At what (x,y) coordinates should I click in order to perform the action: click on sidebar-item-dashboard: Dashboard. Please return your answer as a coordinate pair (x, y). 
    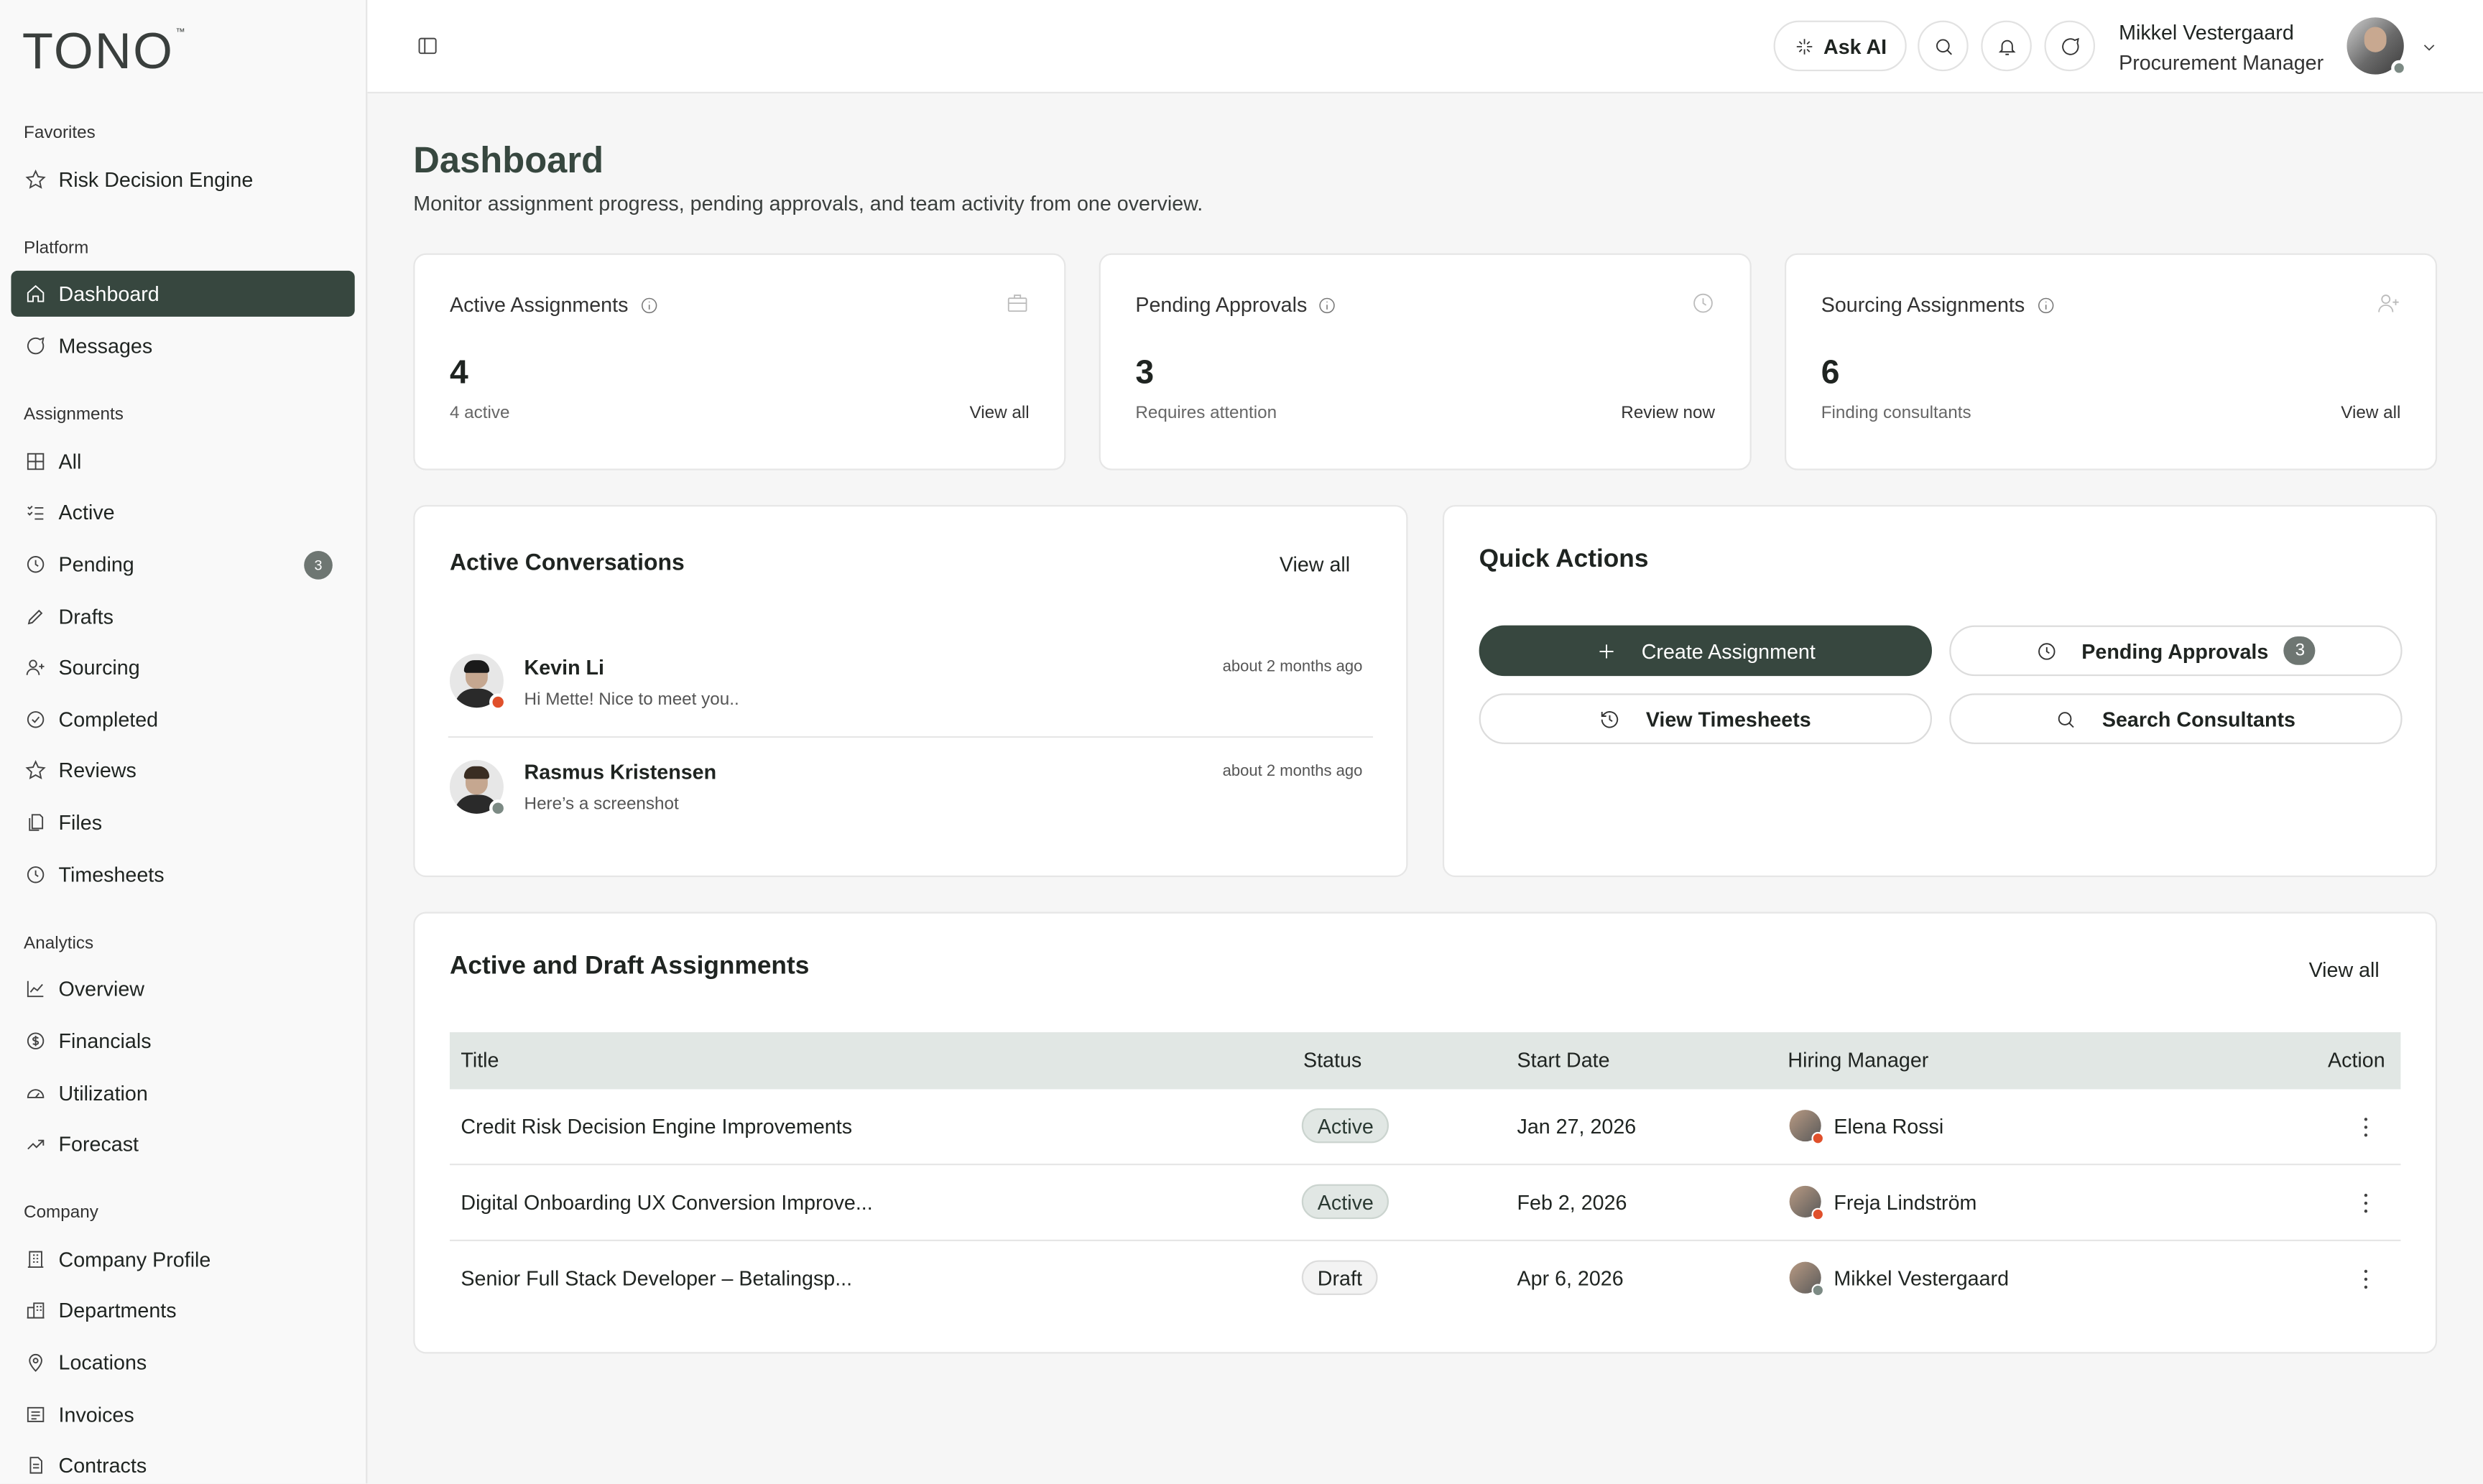
    Looking at the image, I should click on (183, 293).